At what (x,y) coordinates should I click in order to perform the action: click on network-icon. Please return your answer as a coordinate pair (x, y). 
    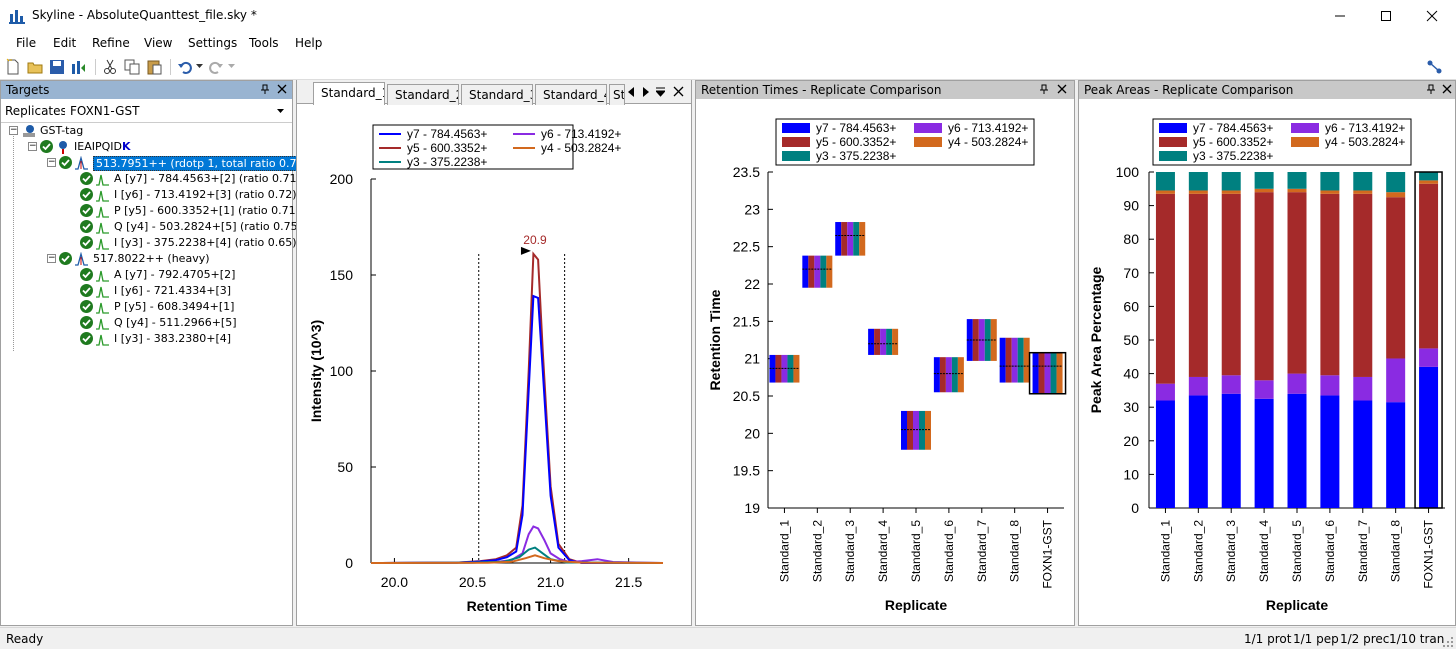
    Looking at the image, I should click on (1435, 67).